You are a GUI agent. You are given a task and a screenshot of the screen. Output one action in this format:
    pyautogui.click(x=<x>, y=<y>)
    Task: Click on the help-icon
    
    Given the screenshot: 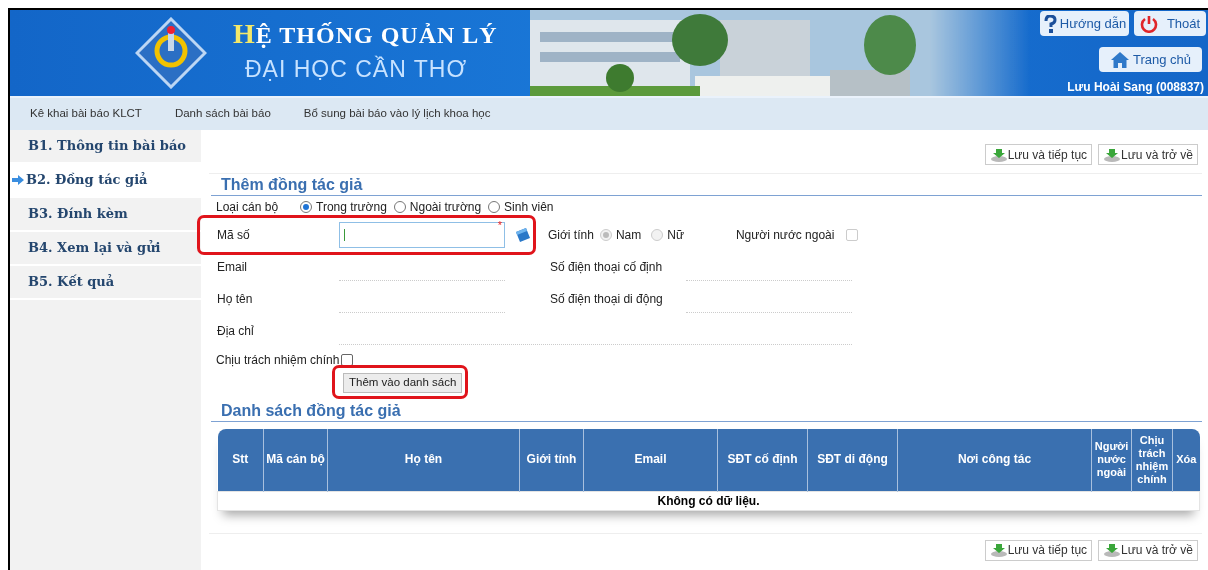 What is the action you would take?
    pyautogui.click(x=1049, y=23)
    